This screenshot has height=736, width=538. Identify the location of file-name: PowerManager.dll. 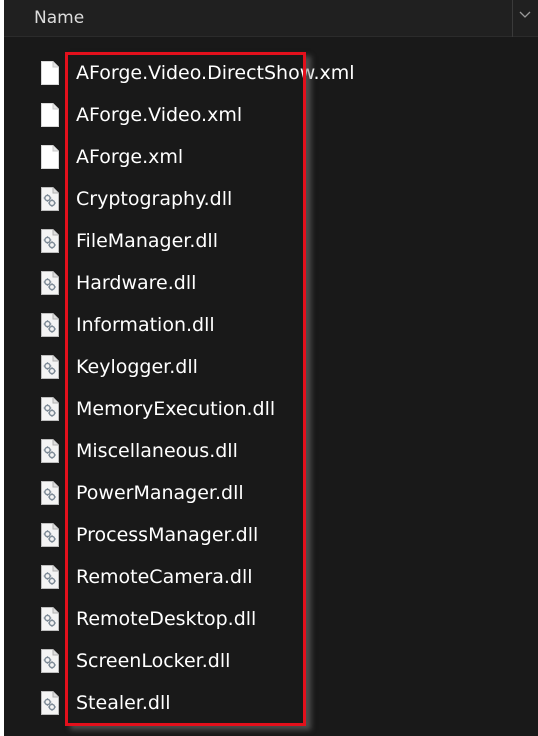
(160, 493).